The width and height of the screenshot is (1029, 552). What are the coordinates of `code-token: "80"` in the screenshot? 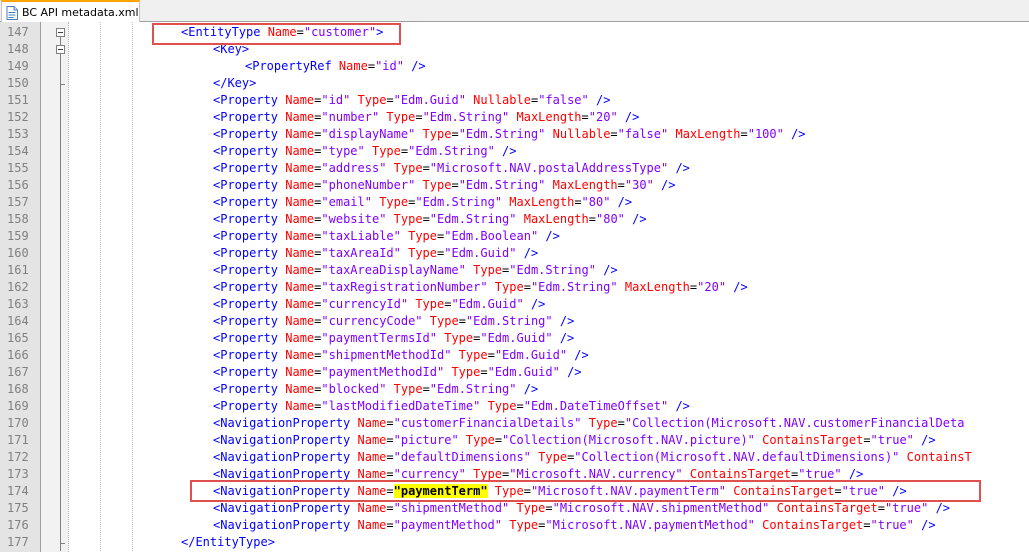 It's located at (596, 202).